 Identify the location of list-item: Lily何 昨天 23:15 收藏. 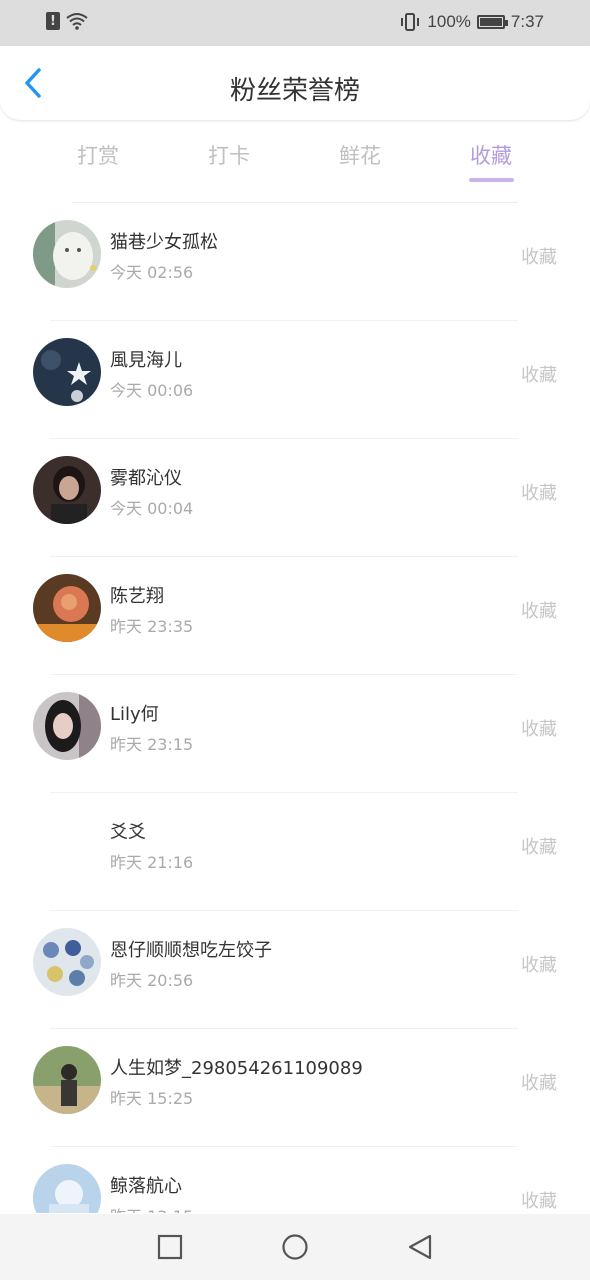
(295, 734).